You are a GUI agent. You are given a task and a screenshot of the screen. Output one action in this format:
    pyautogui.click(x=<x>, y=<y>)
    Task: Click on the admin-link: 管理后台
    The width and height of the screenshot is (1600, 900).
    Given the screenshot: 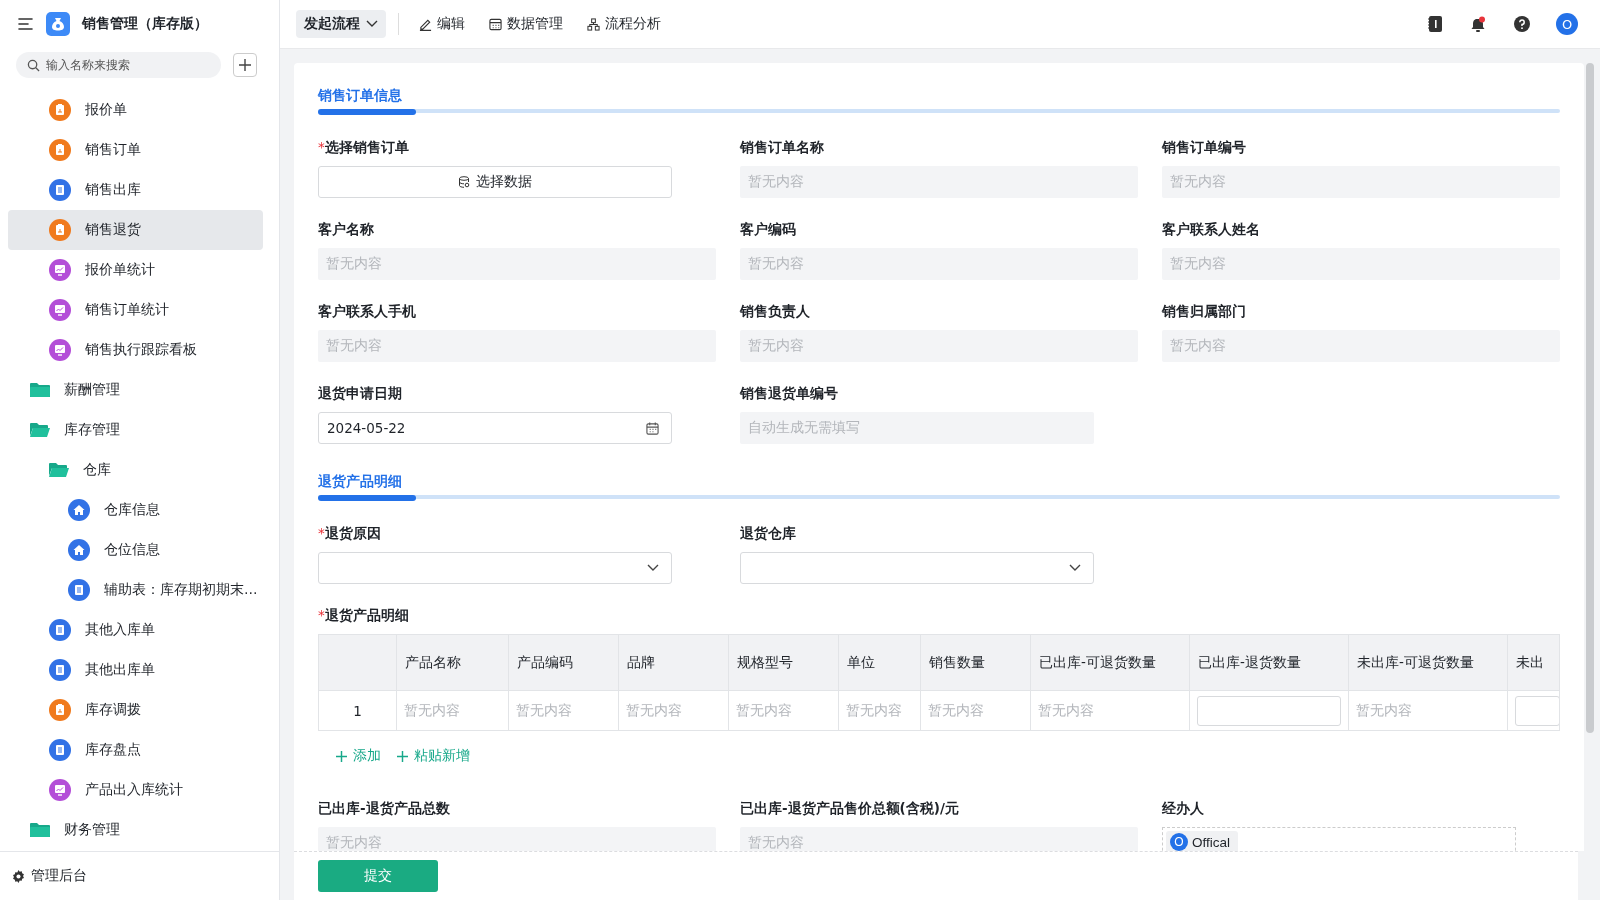 What is the action you would take?
    pyautogui.click(x=139, y=875)
    